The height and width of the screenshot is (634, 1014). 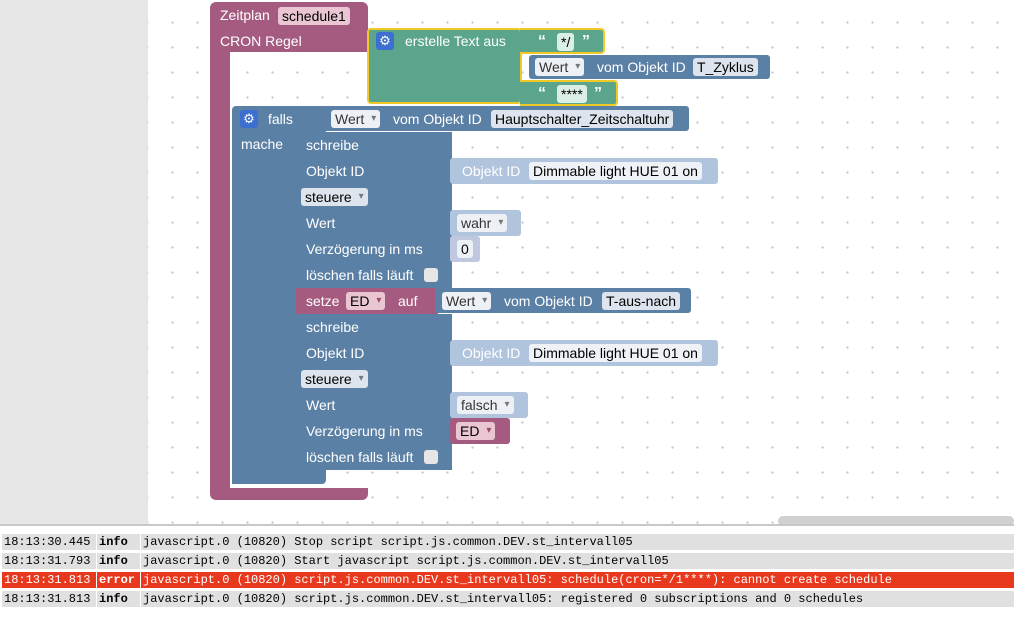 I want to click on if-label: falls, so click(x=280, y=119).